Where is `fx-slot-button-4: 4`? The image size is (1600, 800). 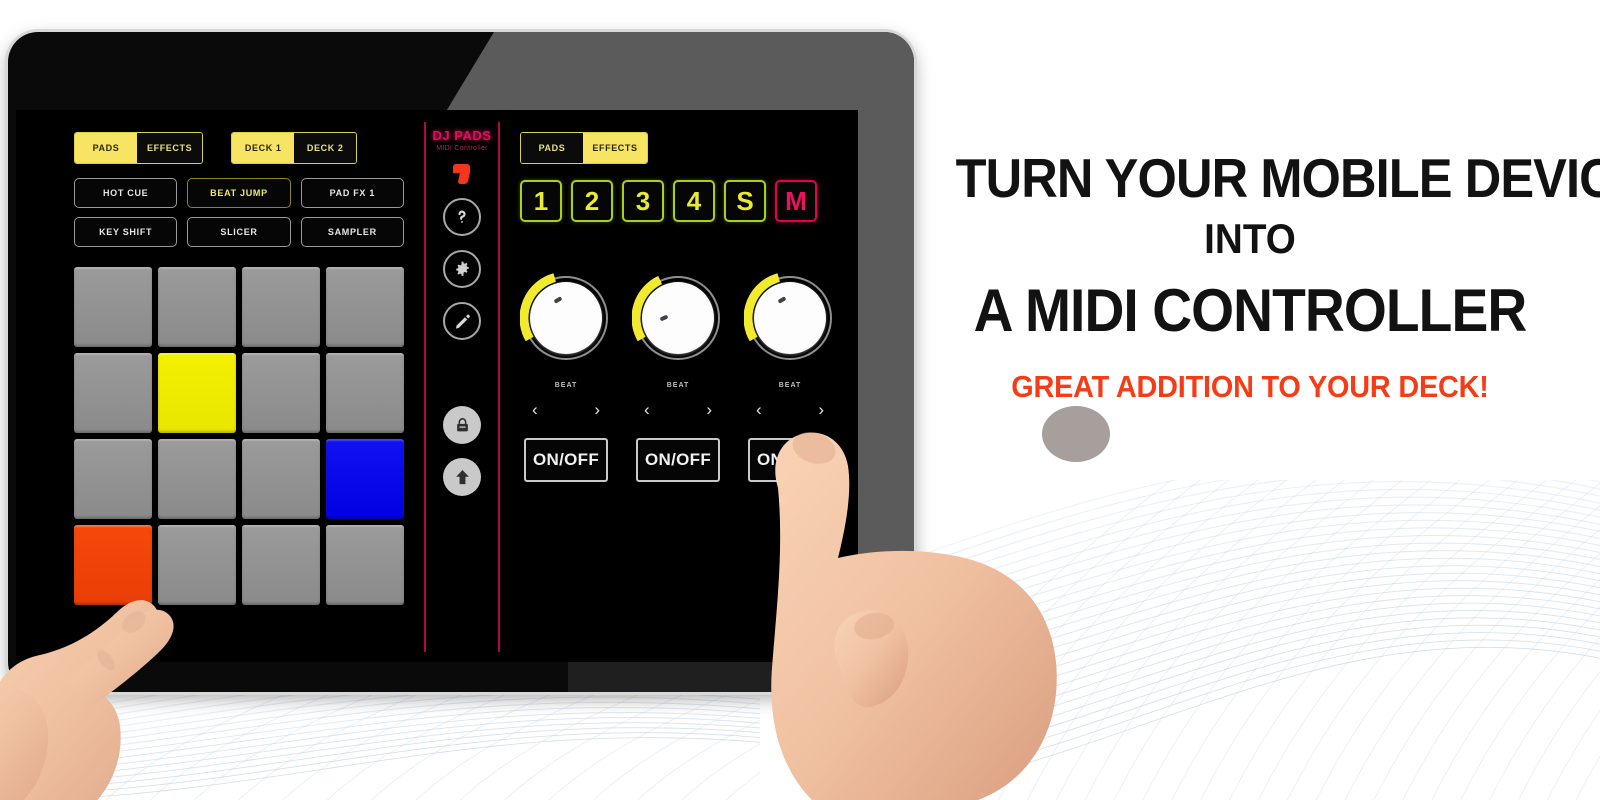
fx-slot-button-4: 4 is located at coordinates (694, 201).